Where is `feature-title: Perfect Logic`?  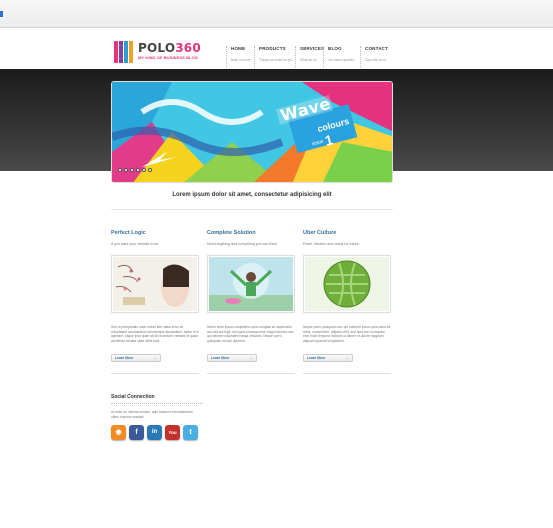
feature-title: Perfect Logic is located at coordinates (128, 233).